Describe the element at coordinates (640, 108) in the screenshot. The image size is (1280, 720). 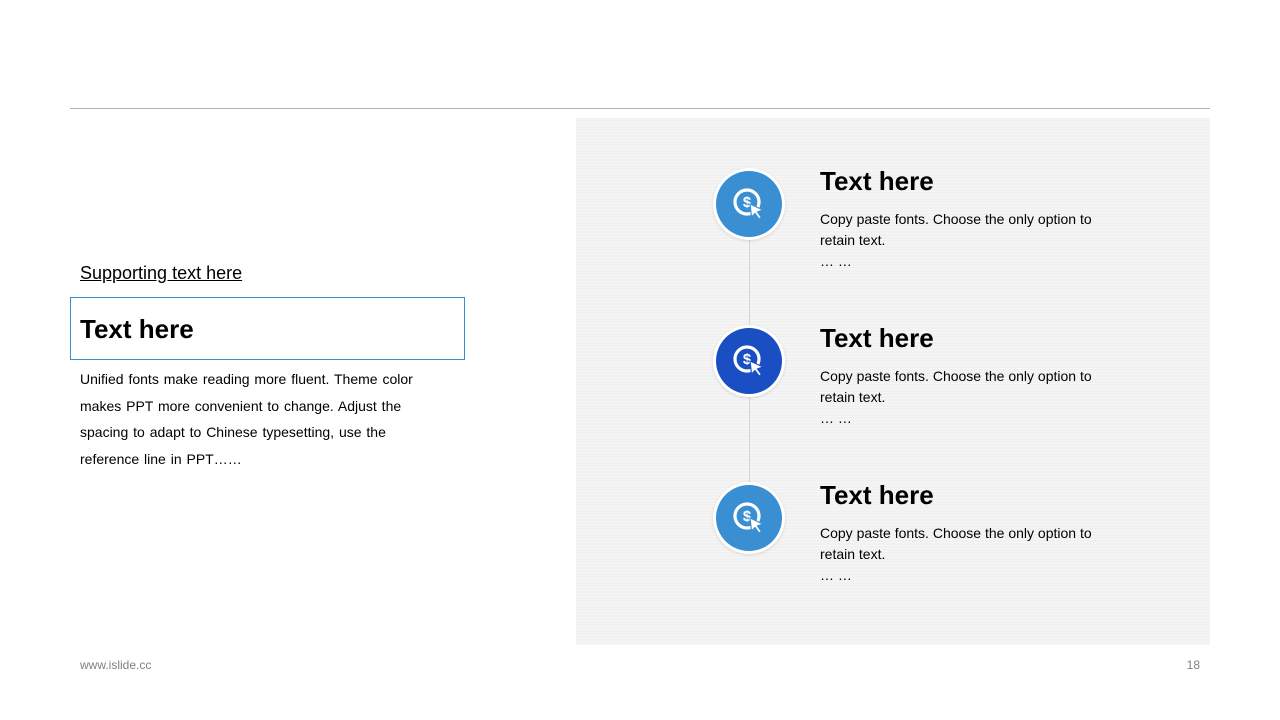
I see `top-divider` at that location.